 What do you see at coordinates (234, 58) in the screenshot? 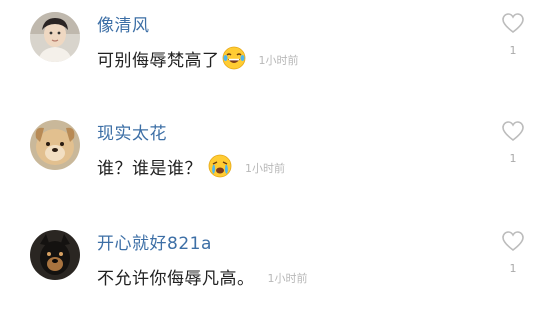
I see `laughing-tears-emoji-icon` at bounding box center [234, 58].